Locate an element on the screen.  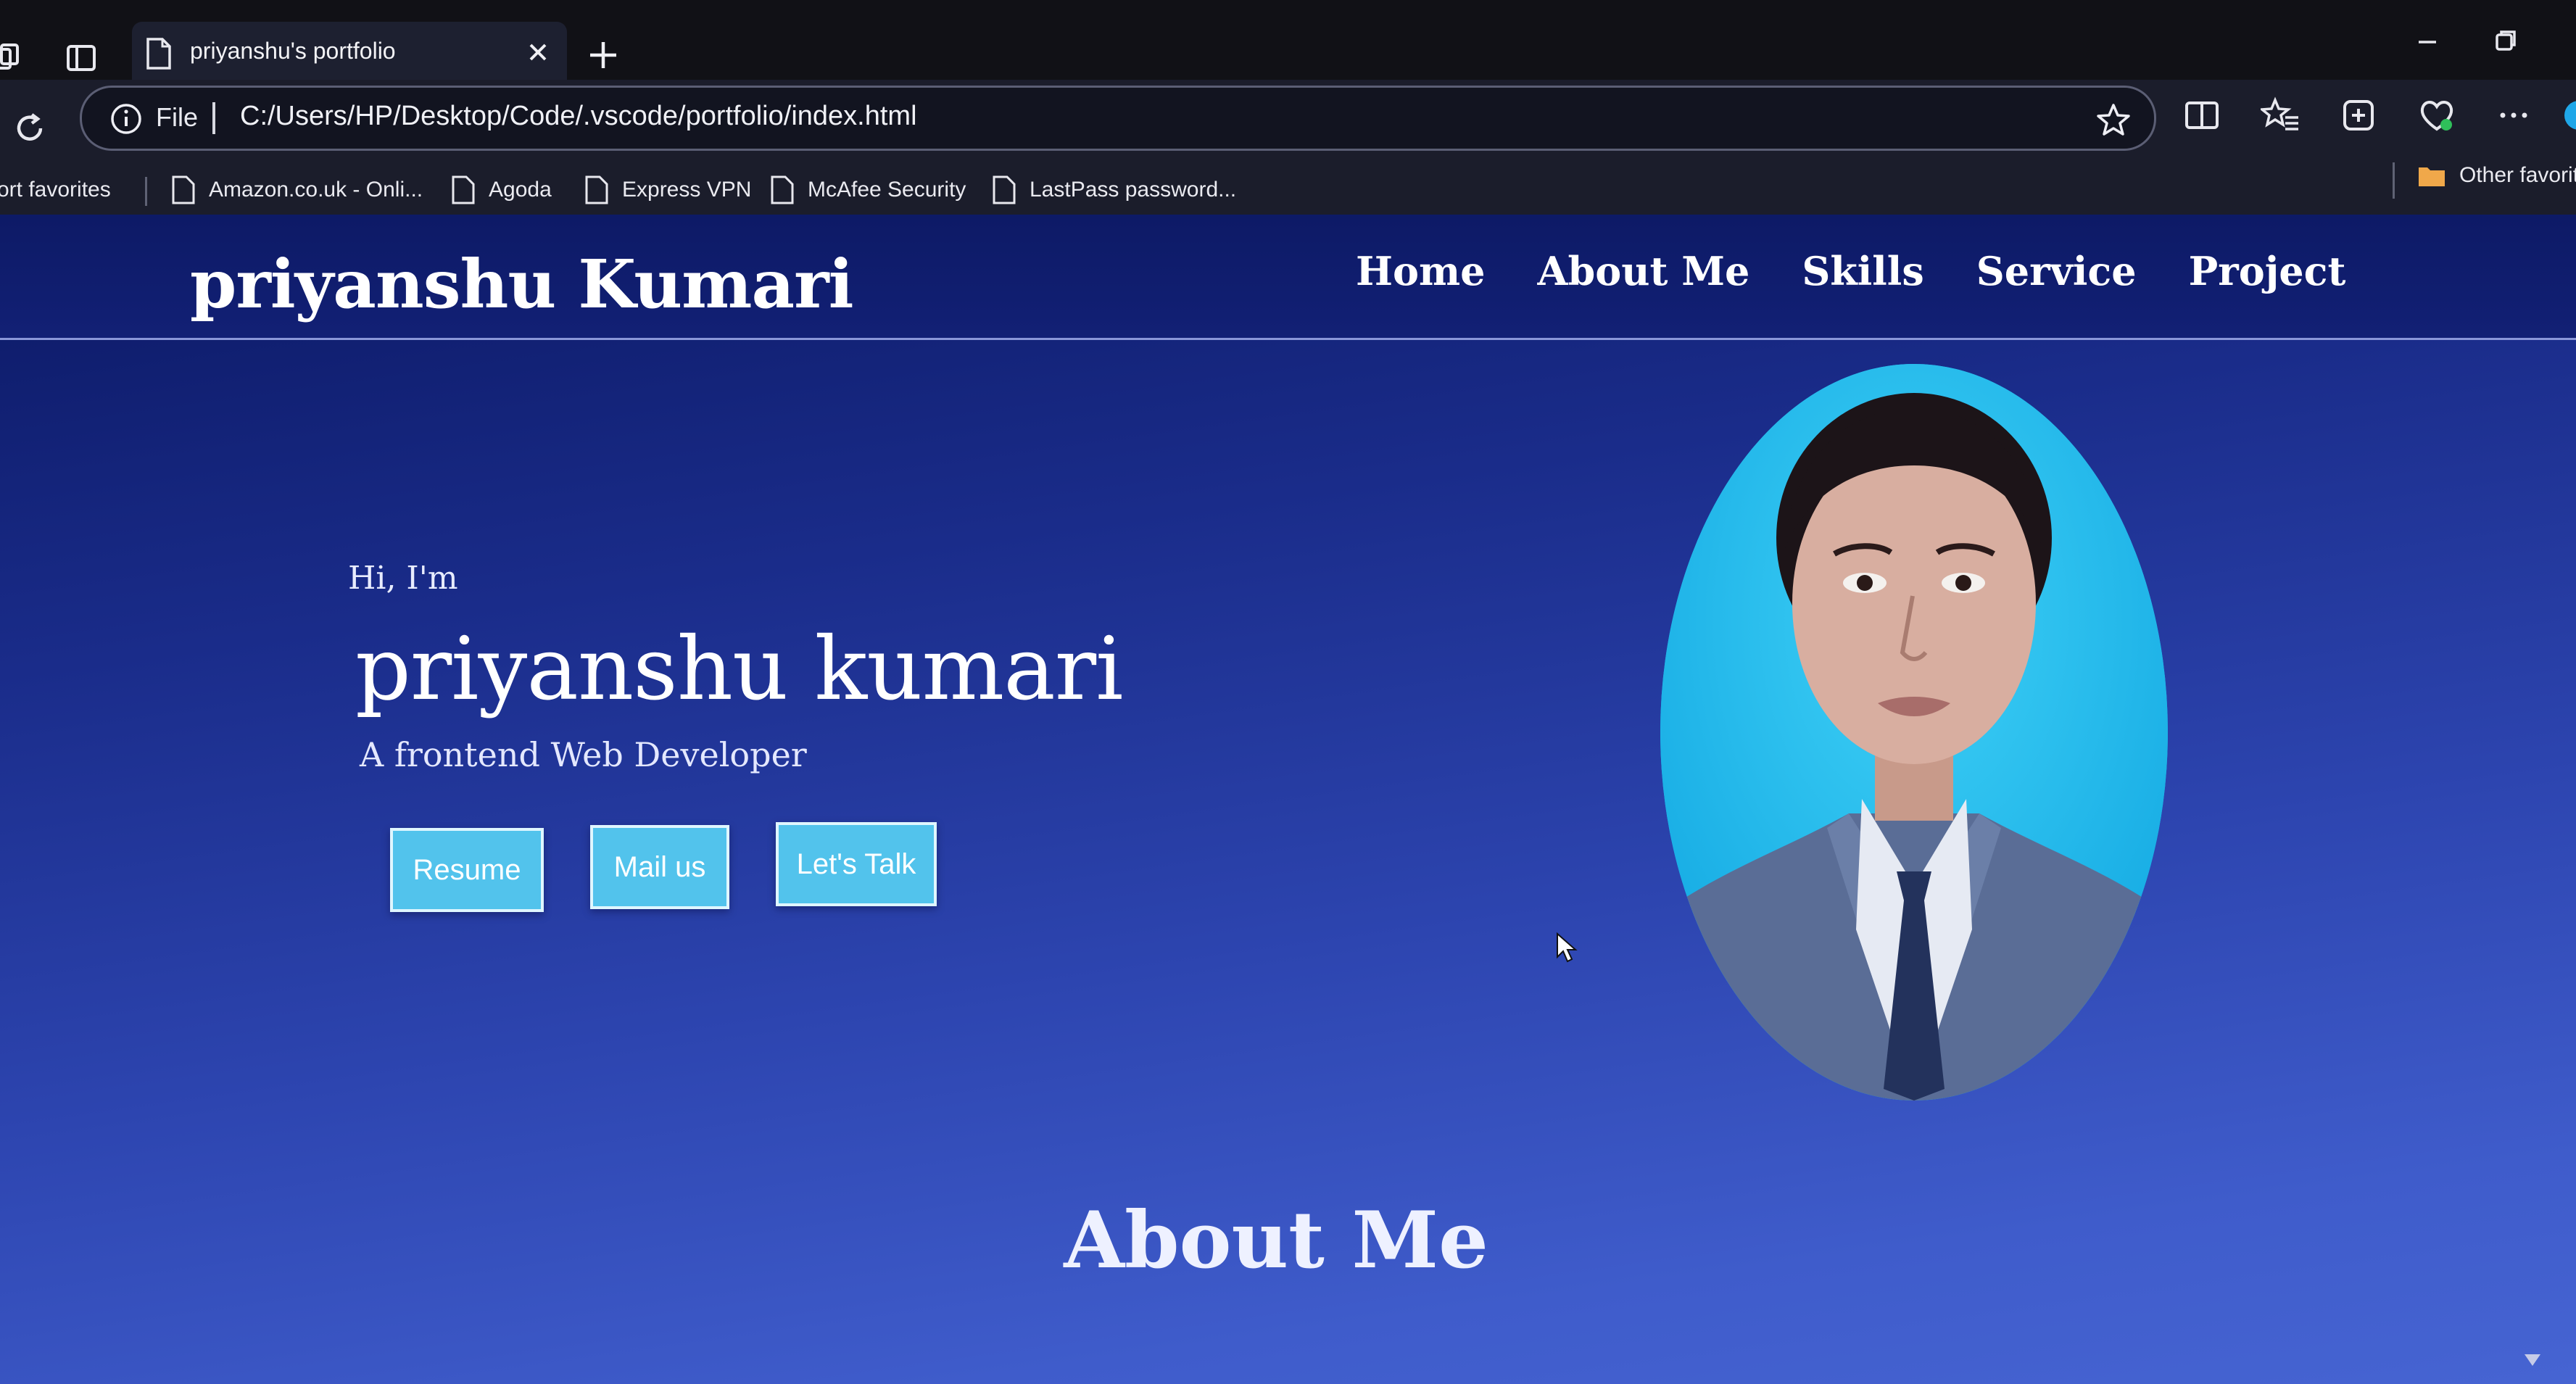
mouse-cursor-icon is located at coordinates (1568, 947).